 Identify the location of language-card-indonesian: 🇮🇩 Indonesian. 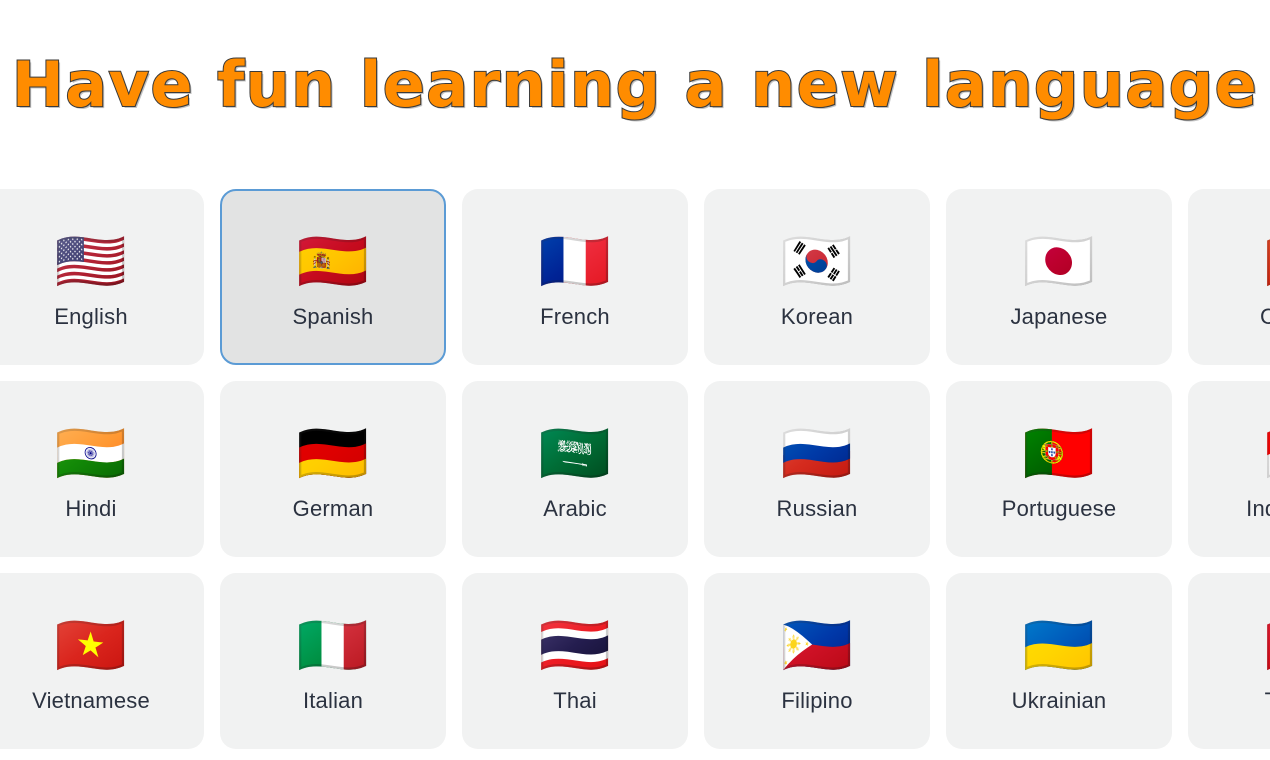
(1229, 469).